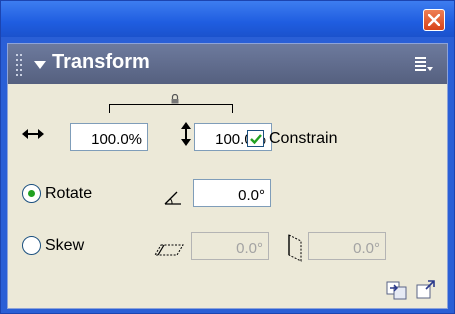  I want to click on constrain-label: Constrain, so click(303, 139).